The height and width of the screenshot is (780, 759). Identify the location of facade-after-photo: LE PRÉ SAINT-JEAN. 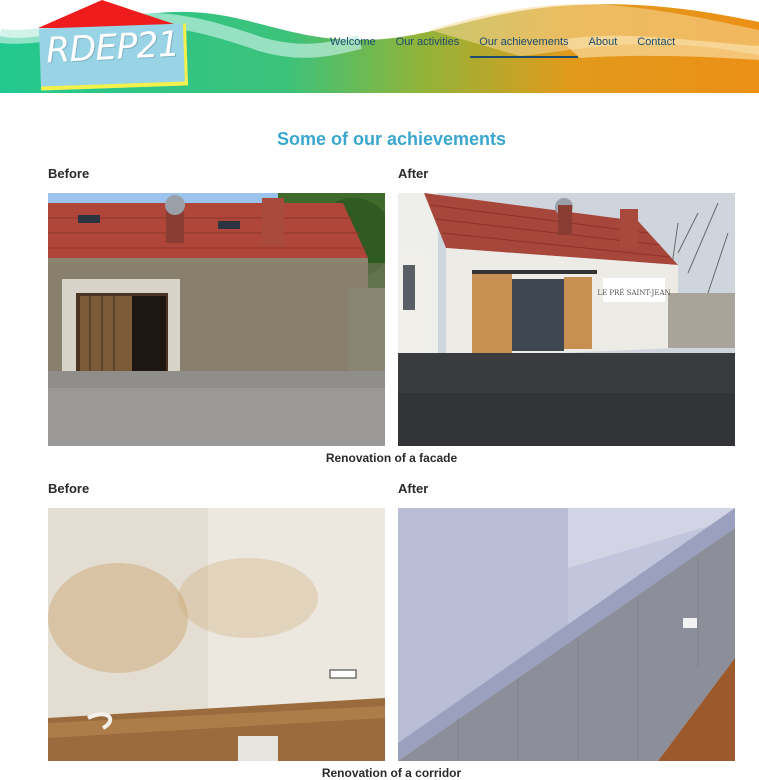
(566, 319).